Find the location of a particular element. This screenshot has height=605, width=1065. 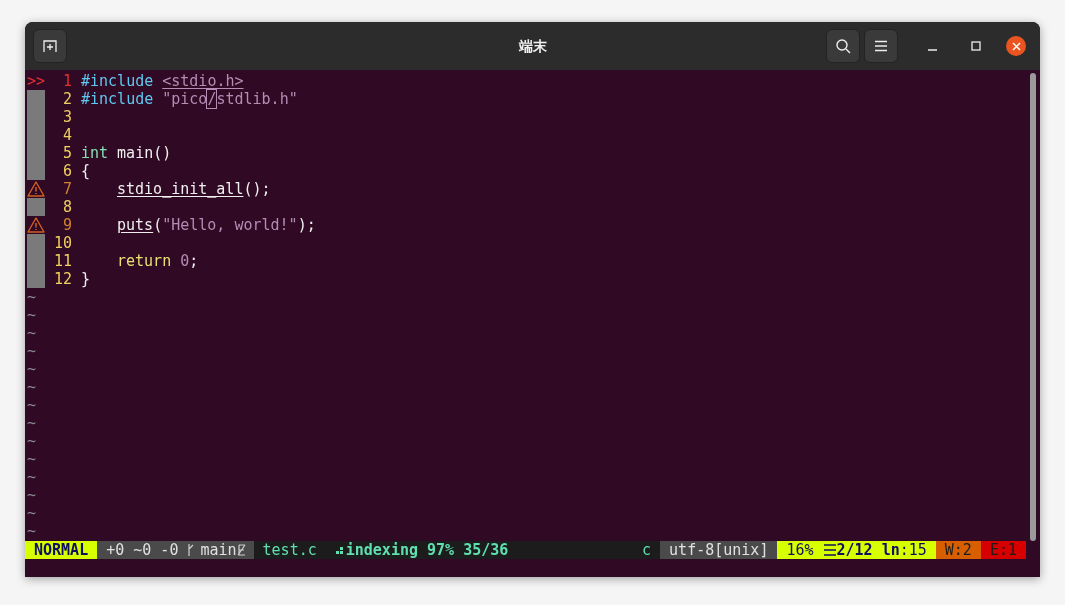

new-tab-button is located at coordinates (50, 46).